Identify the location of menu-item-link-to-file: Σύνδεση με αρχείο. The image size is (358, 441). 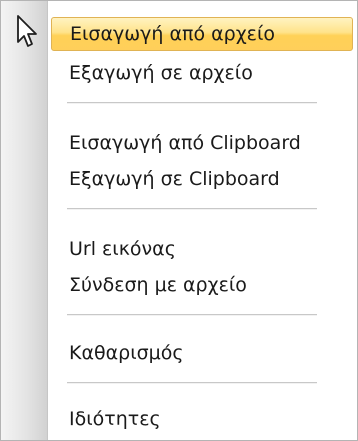
(202, 285).